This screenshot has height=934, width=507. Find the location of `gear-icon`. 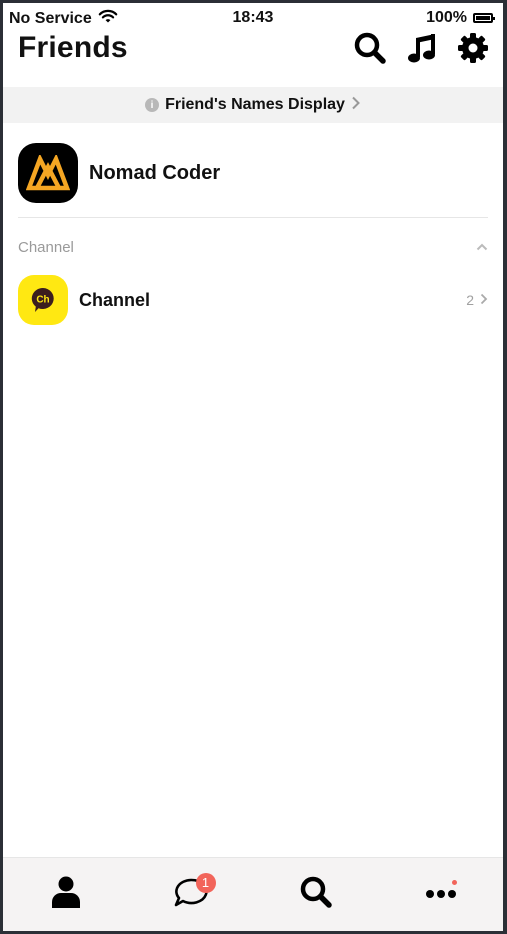

gear-icon is located at coordinates (473, 48).